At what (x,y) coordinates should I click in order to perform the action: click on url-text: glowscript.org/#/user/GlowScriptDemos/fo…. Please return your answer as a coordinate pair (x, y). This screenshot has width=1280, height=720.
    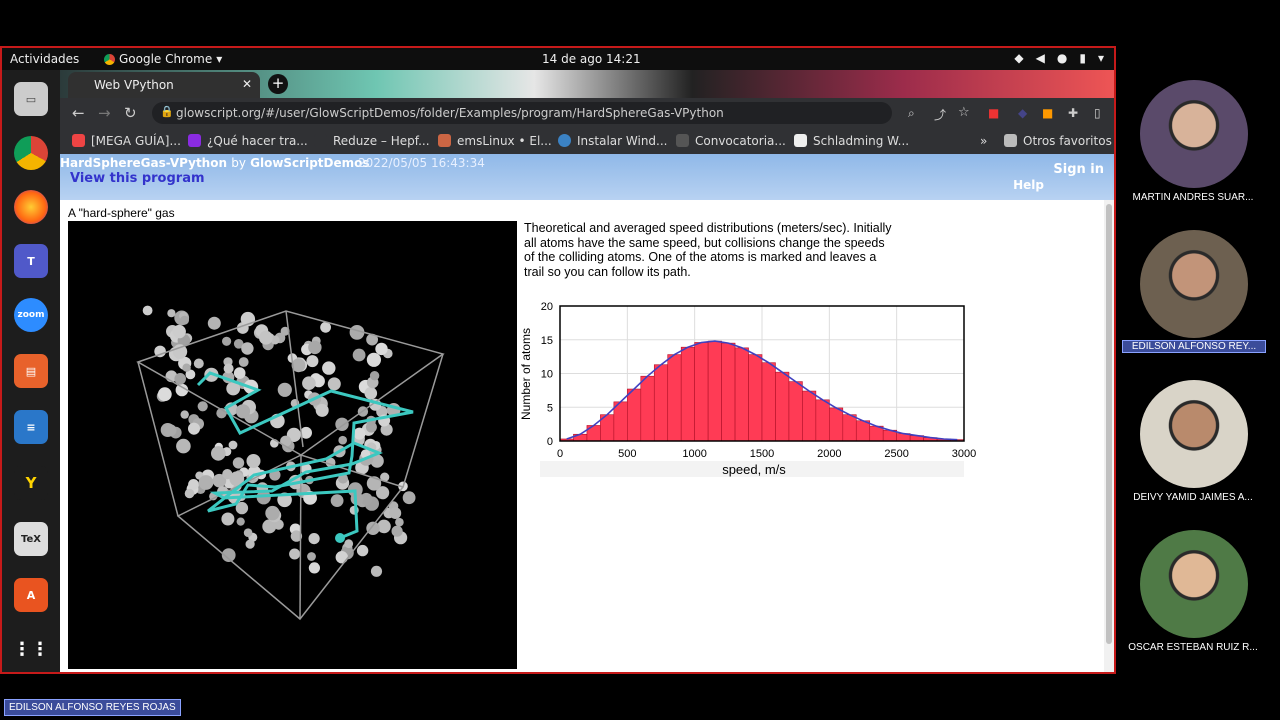
    Looking at the image, I should click on (450, 113).